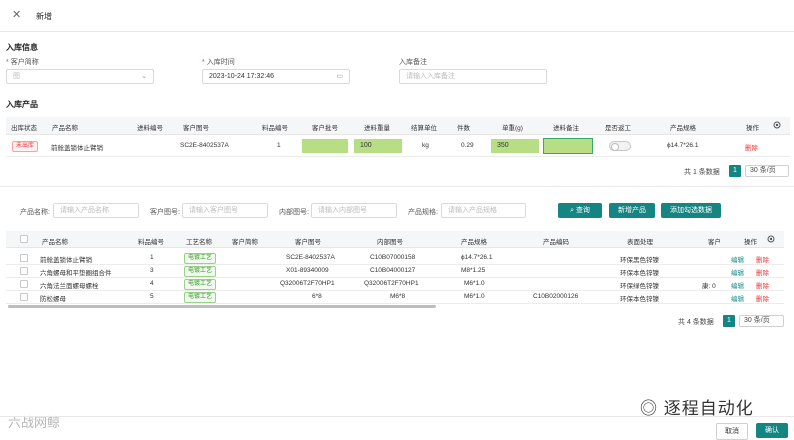  Describe the element at coordinates (96, 210) in the screenshot. I see `filter-name-input: 请输入产品名称` at that location.